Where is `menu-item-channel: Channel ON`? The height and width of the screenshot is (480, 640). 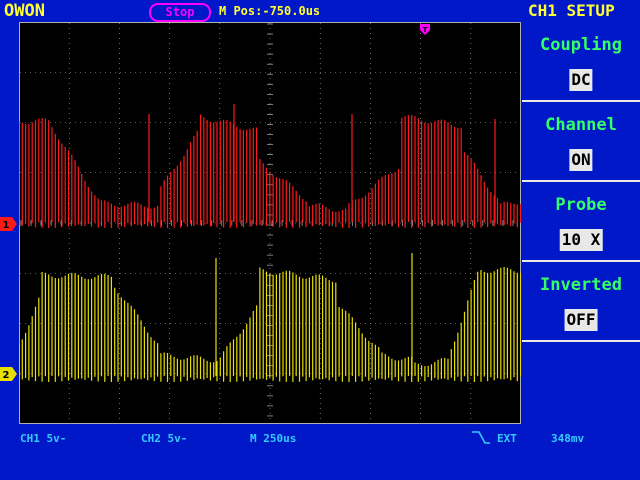 menu-item-channel: Channel ON is located at coordinates (581, 142).